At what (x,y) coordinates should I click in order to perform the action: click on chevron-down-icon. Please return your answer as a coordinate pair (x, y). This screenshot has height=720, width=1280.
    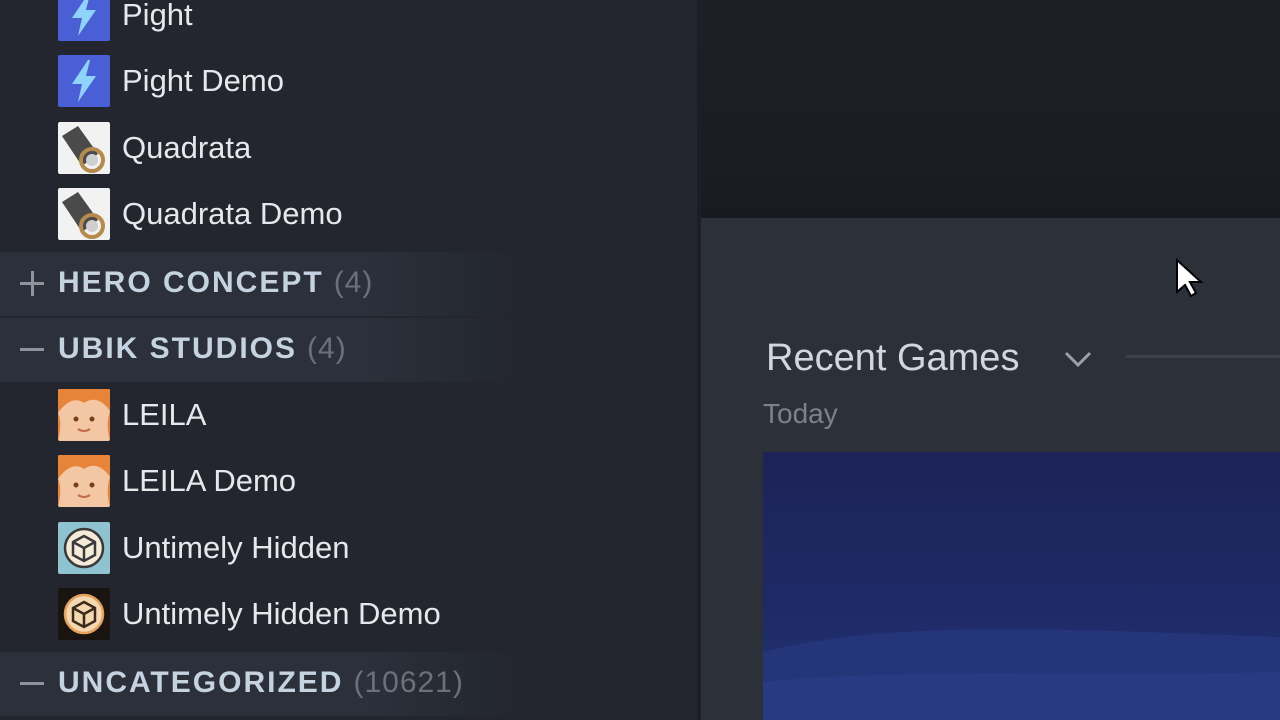
    Looking at the image, I should click on (1078, 358).